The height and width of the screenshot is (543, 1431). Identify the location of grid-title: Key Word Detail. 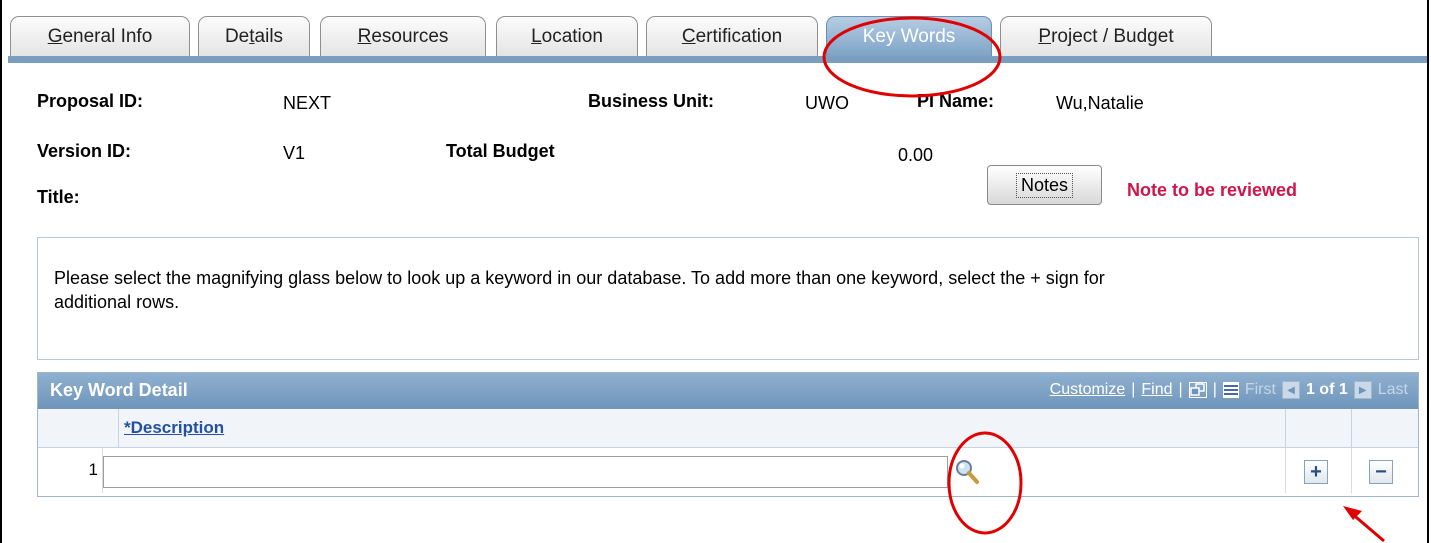
(119, 390).